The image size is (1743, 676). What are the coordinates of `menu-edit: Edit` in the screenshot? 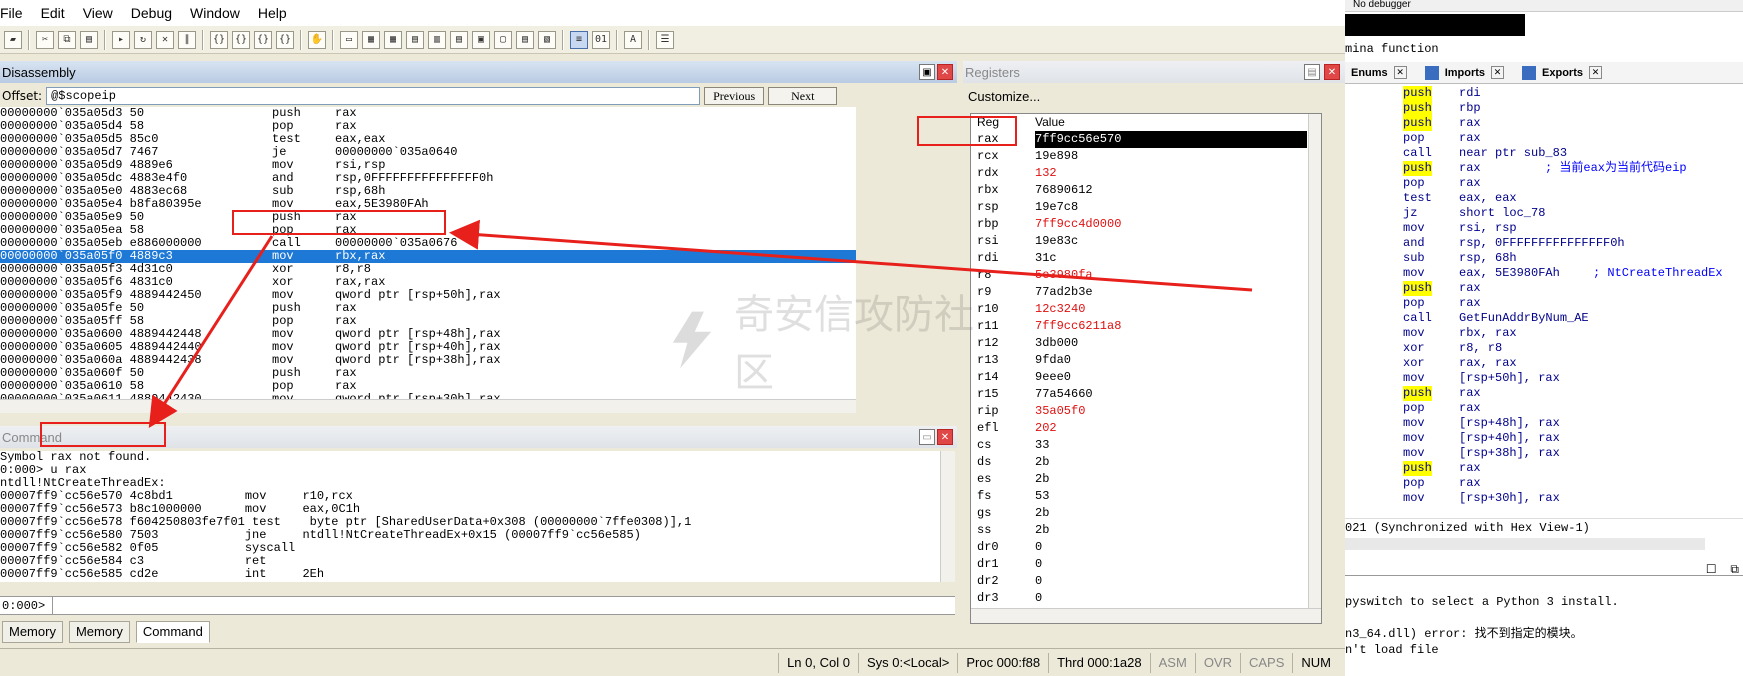 It's located at (58, 13).